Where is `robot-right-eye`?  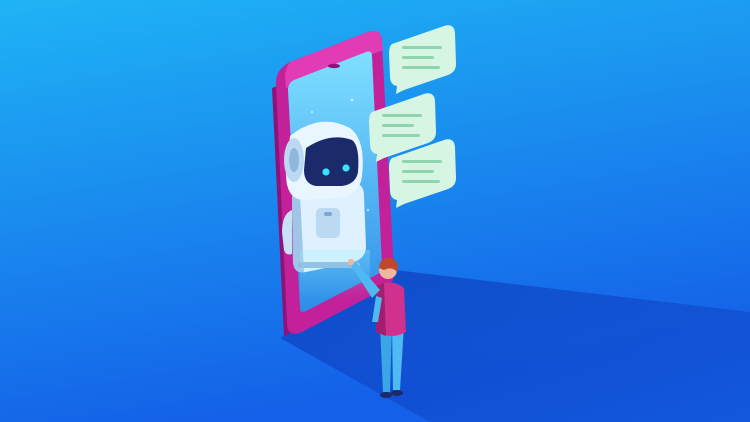 robot-right-eye is located at coordinates (346, 168).